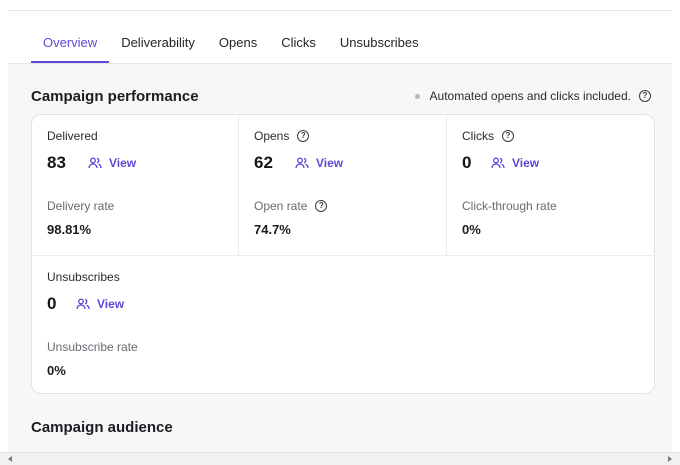  Describe the element at coordinates (342, 185) in the screenshot. I see `metric-opens: Opens ? 62 View Open rate ? 74.7%` at that location.